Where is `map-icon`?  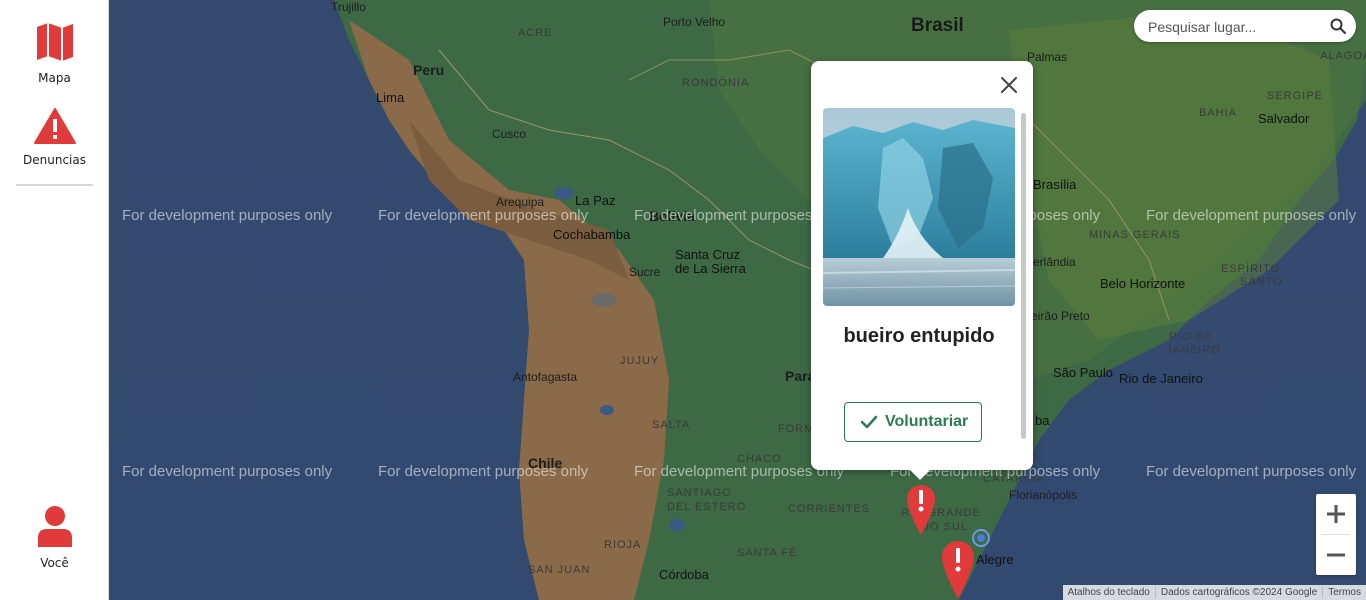
map-icon is located at coordinates (54, 42).